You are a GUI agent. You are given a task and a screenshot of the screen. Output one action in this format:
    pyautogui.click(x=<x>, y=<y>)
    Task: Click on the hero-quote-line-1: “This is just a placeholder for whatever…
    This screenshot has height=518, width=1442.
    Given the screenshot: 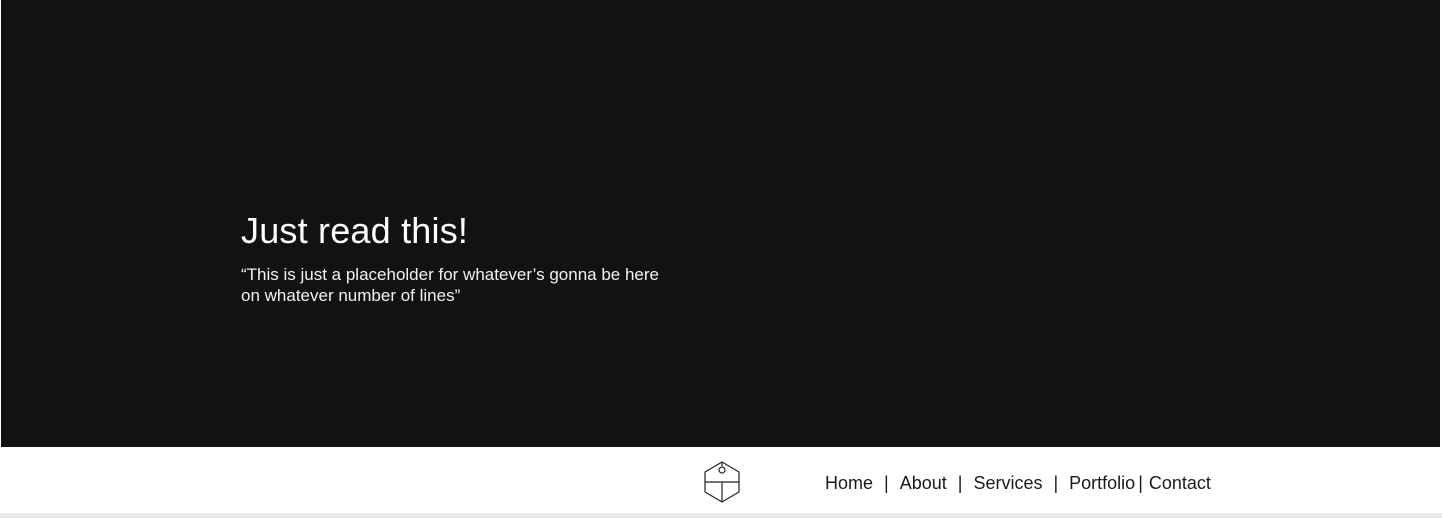 What is the action you would take?
    pyautogui.click(x=450, y=274)
    